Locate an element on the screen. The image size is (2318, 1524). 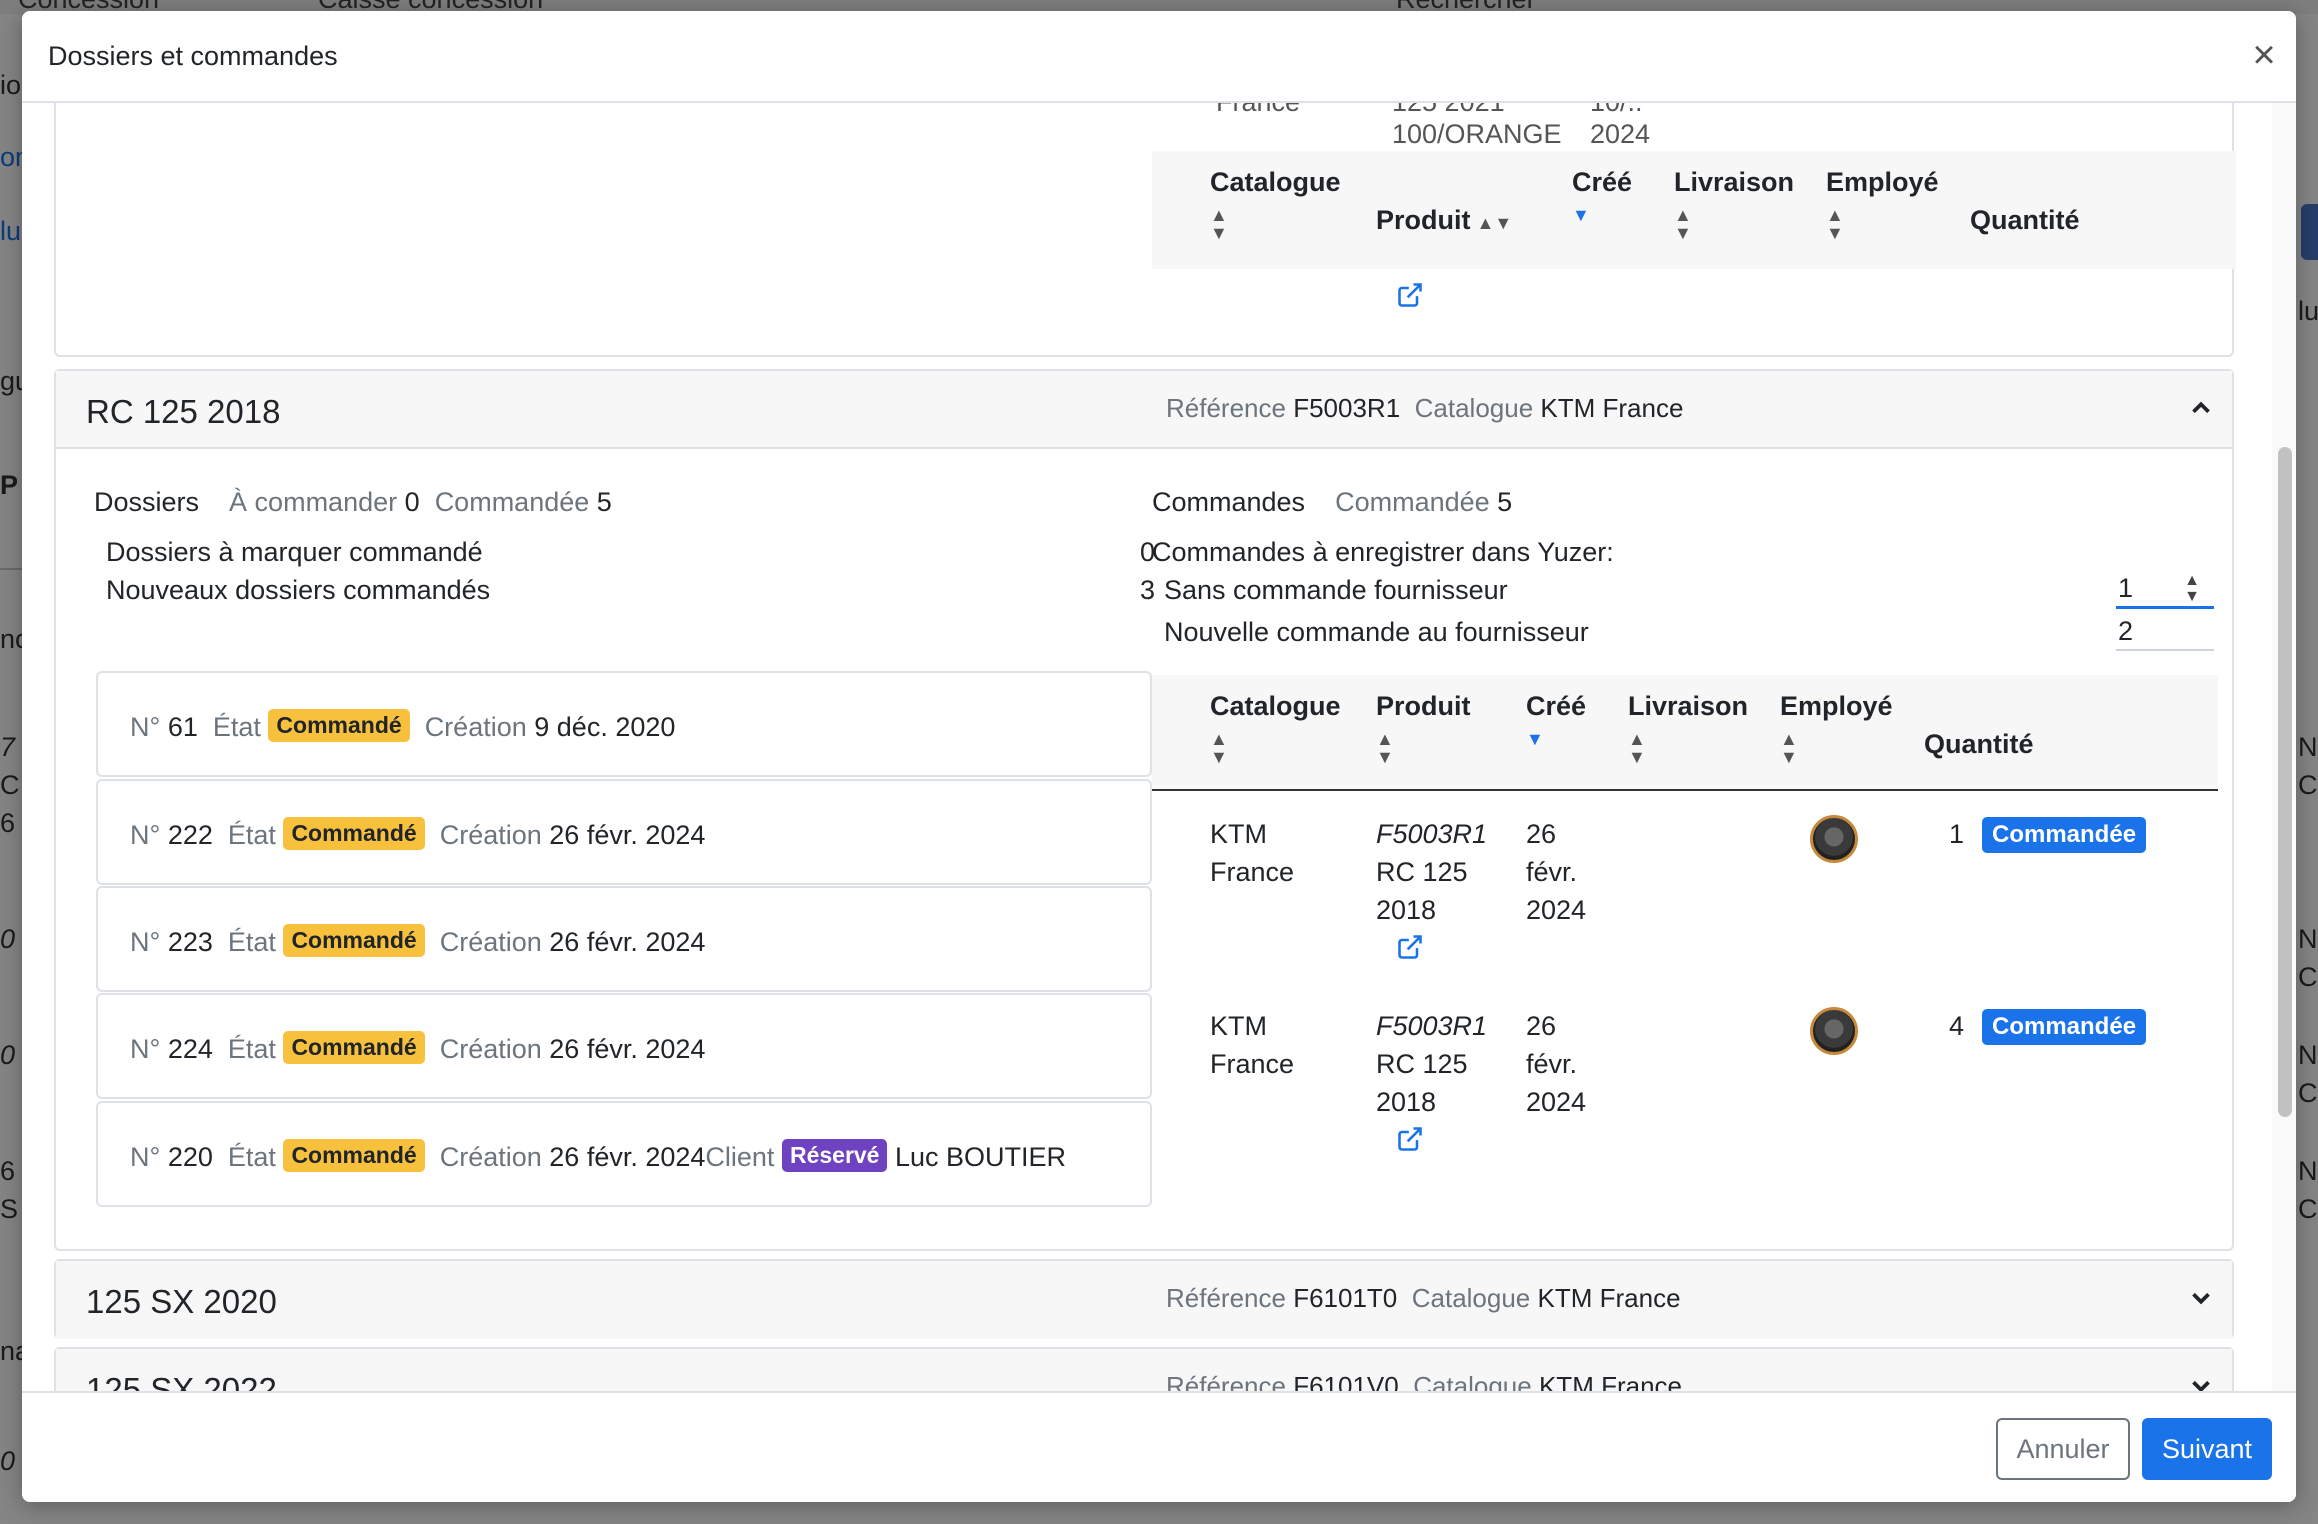
client-name: Luc BOUTIER is located at coordinates (981, 1157).